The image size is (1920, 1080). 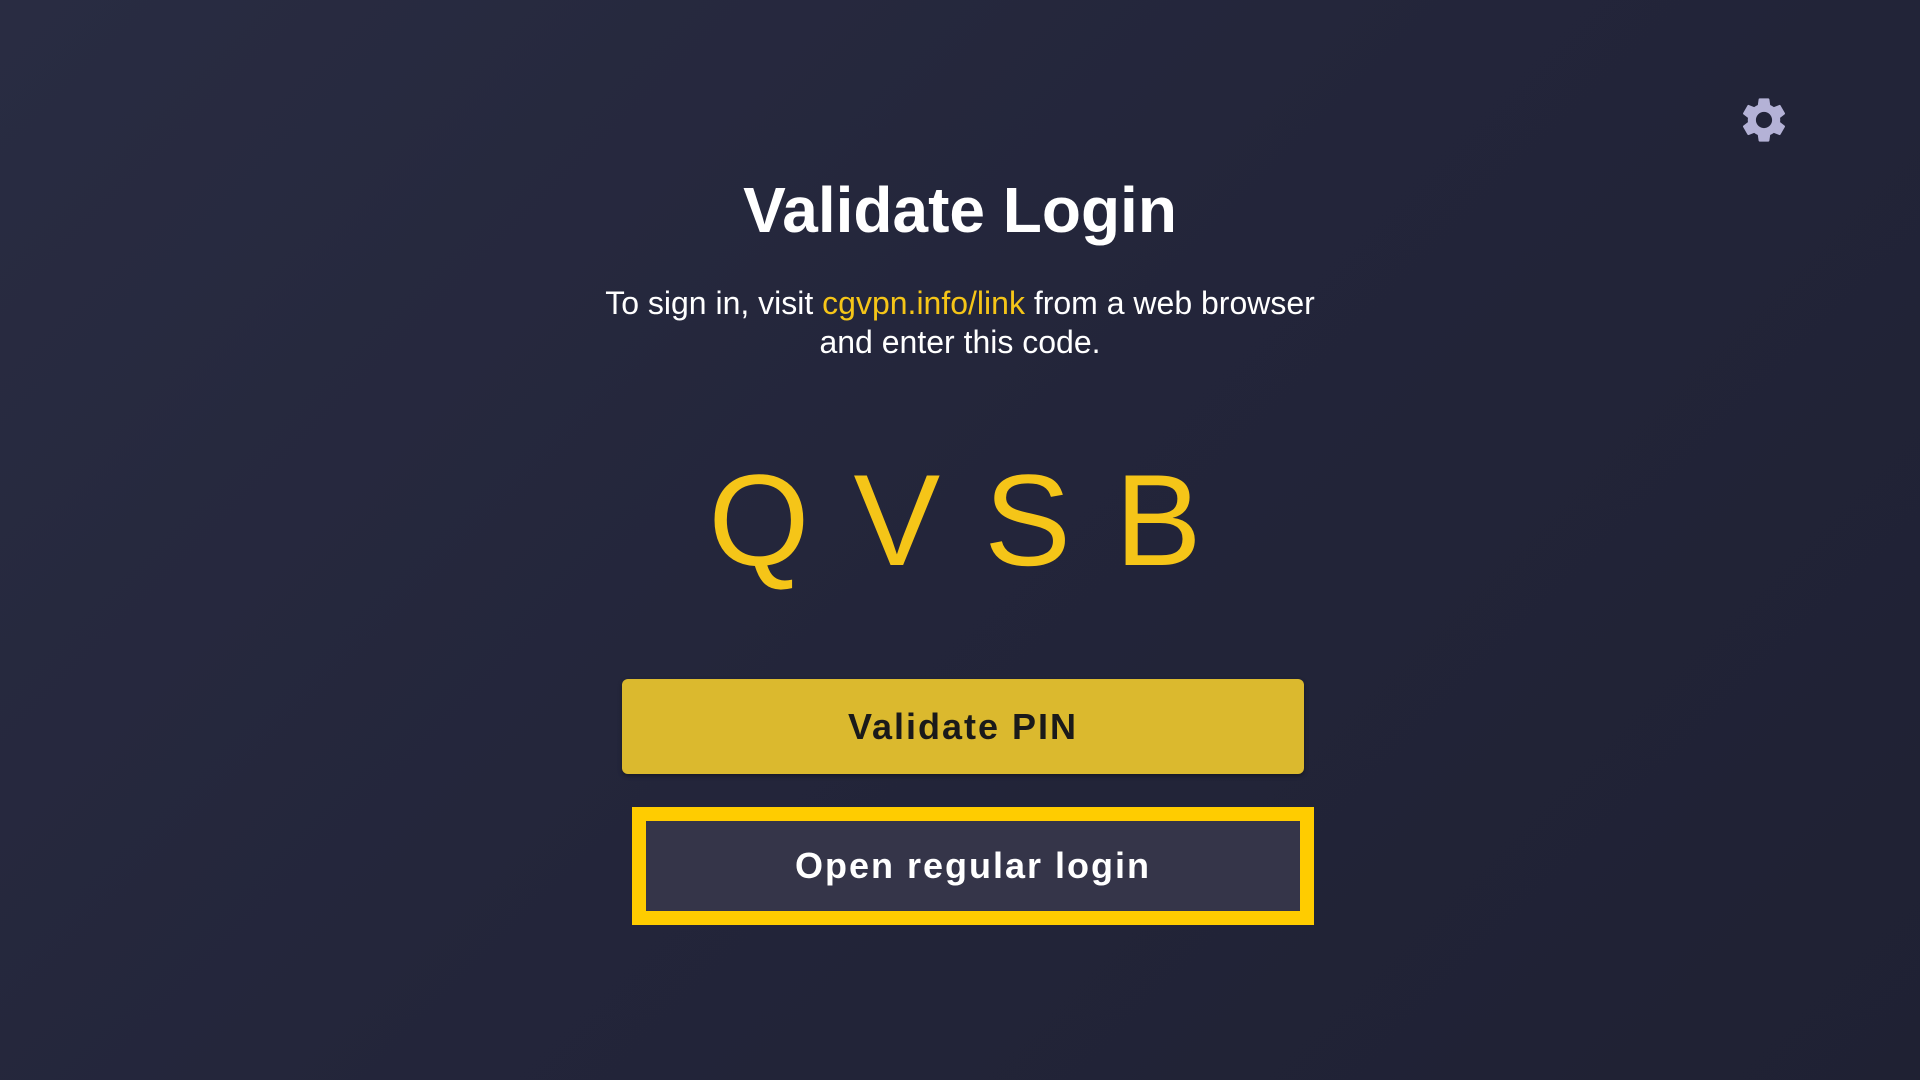 I want to click on settings-button, so click(x=1764, y=120).